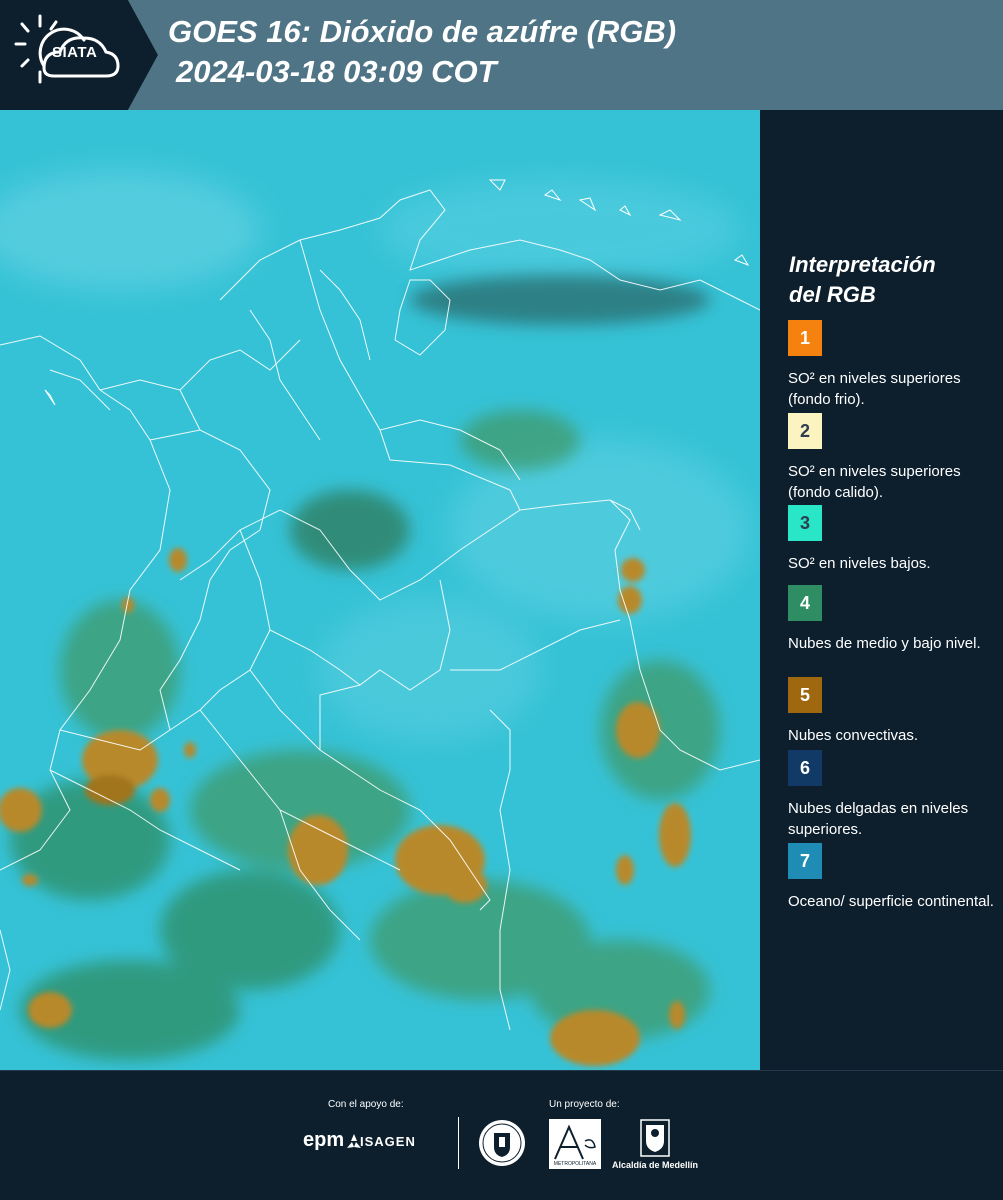 This screenshot has width=1003, height=1200. What do you see at coordinates (893, 619) in the screenshot?
I see `legend-item: 4 Nubes de medio y bajo nivel.` at bounding box center [893, 619].